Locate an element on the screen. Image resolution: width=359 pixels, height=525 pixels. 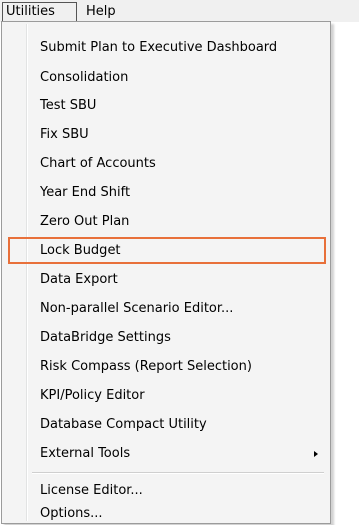
menu-item-label: Zero Out Plan is located at coordinates (85, 221).